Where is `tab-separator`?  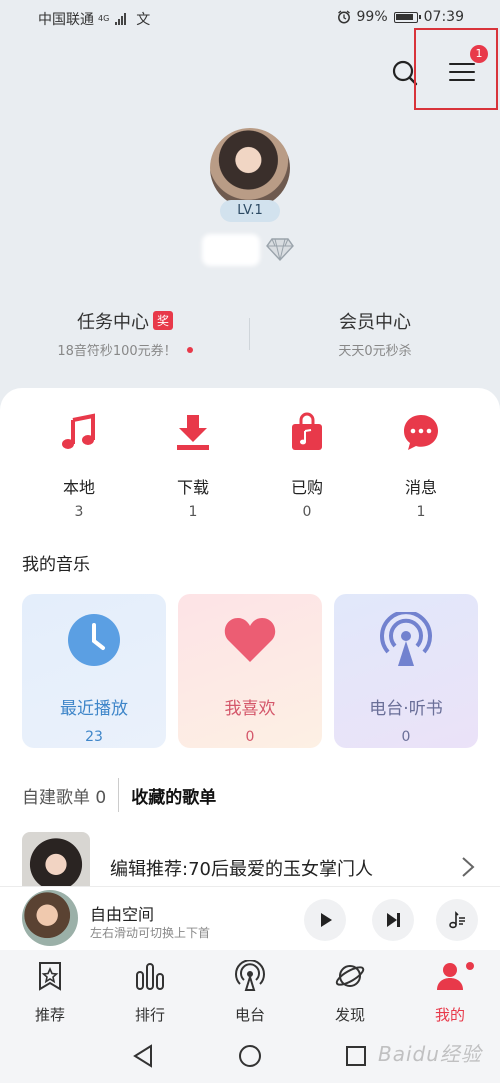 tab-separator is located at coordinates (119, 795).